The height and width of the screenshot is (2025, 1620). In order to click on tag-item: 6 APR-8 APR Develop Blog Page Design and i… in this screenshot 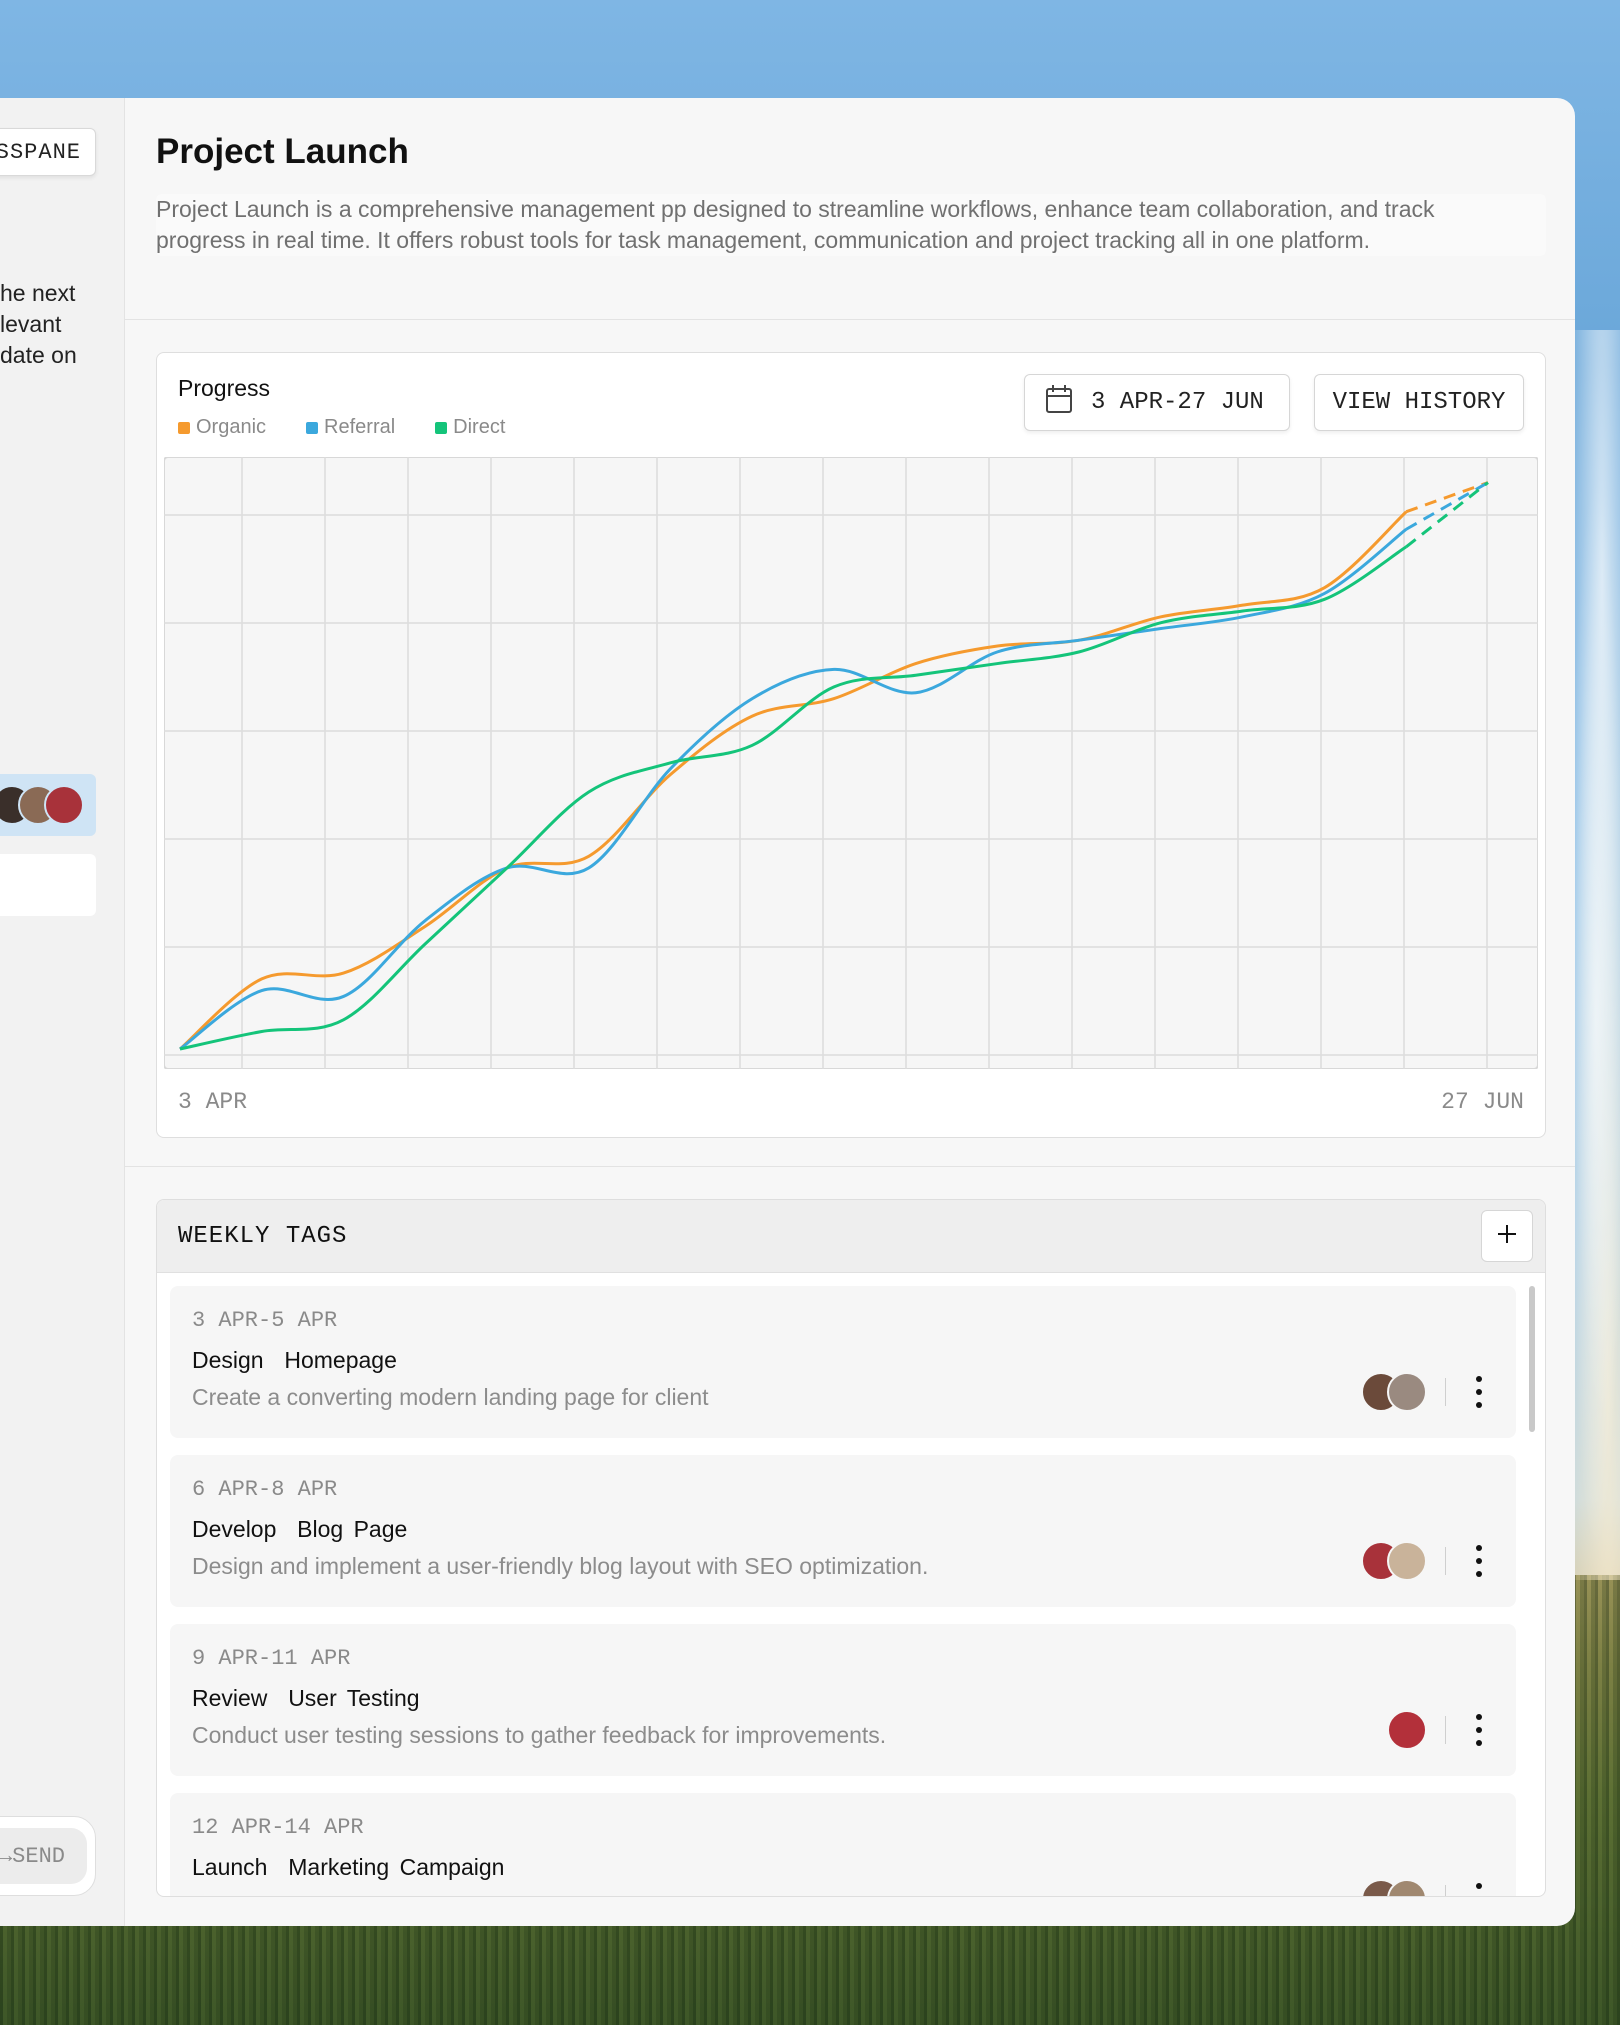, I will do `click(843, 1531)`.